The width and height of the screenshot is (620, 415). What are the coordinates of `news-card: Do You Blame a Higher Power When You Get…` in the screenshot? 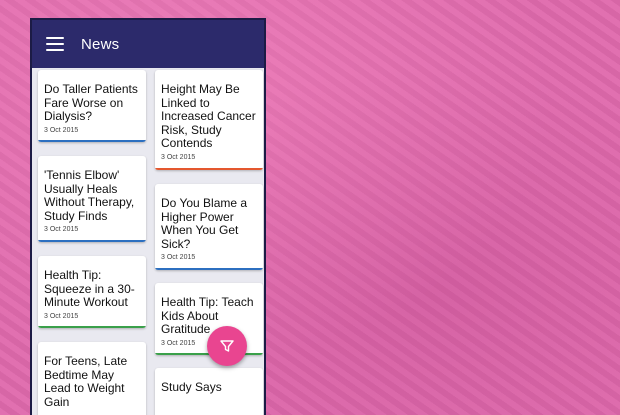 It's located at (209, 227).